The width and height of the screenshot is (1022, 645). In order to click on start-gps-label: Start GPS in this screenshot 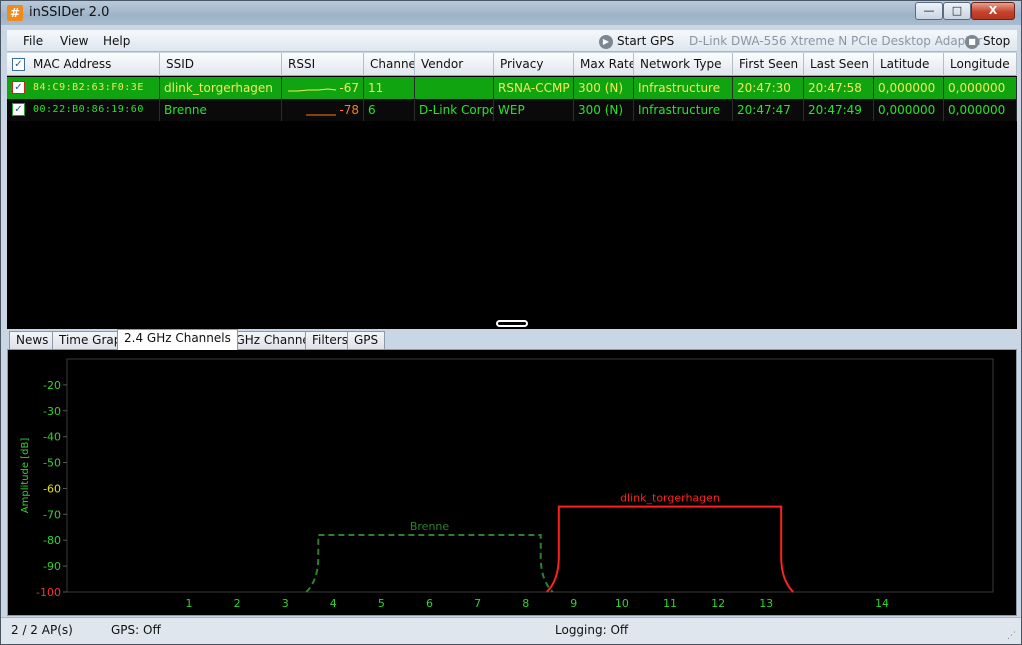, I will do `click(646, 41)`.